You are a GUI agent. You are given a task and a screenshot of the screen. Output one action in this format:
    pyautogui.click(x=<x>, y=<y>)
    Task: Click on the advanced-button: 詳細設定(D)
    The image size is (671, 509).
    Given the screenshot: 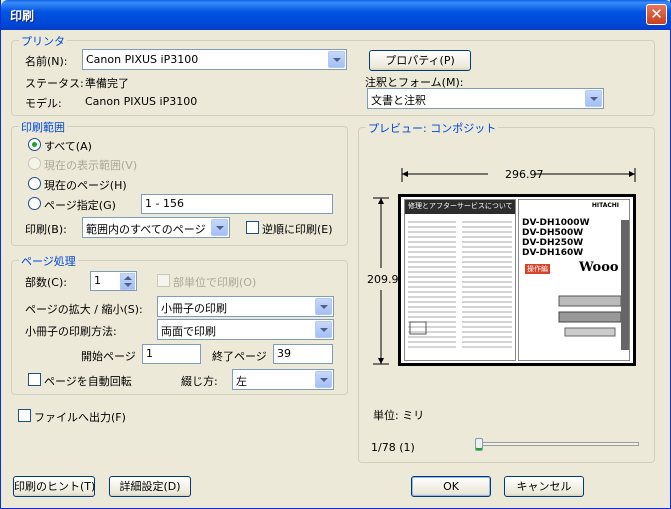 What is the action you would take?
    pyautogui.click(x=150, y=486)
    